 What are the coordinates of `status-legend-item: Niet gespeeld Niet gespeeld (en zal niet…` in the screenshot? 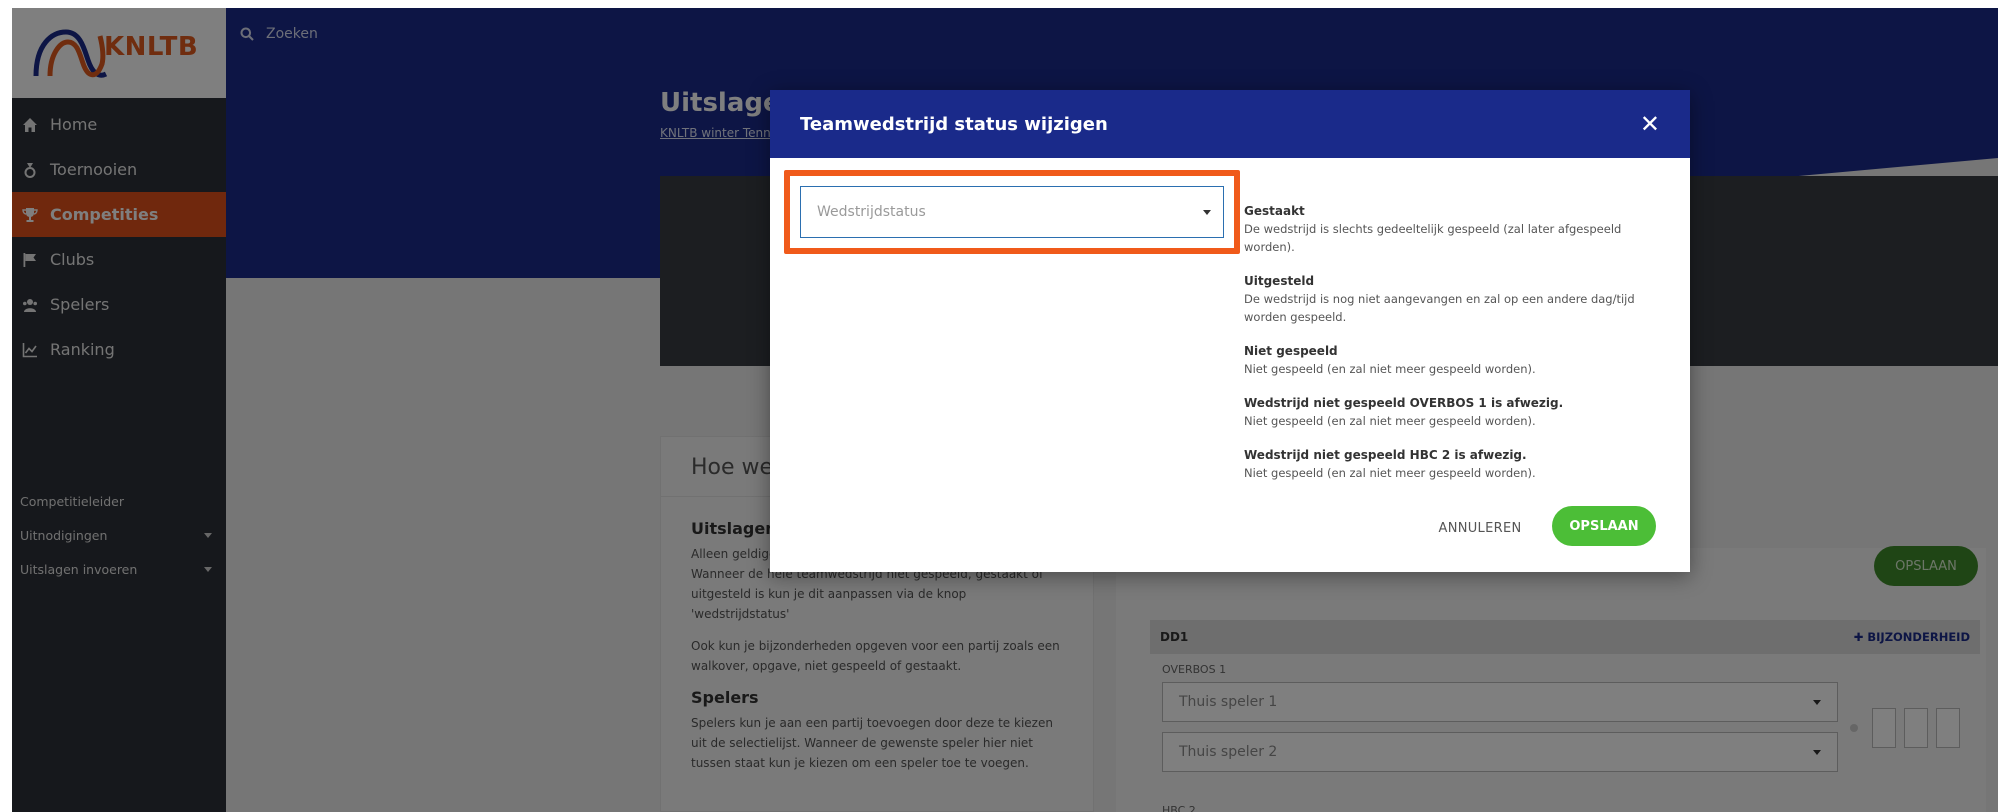 It's located at (1454, 360).